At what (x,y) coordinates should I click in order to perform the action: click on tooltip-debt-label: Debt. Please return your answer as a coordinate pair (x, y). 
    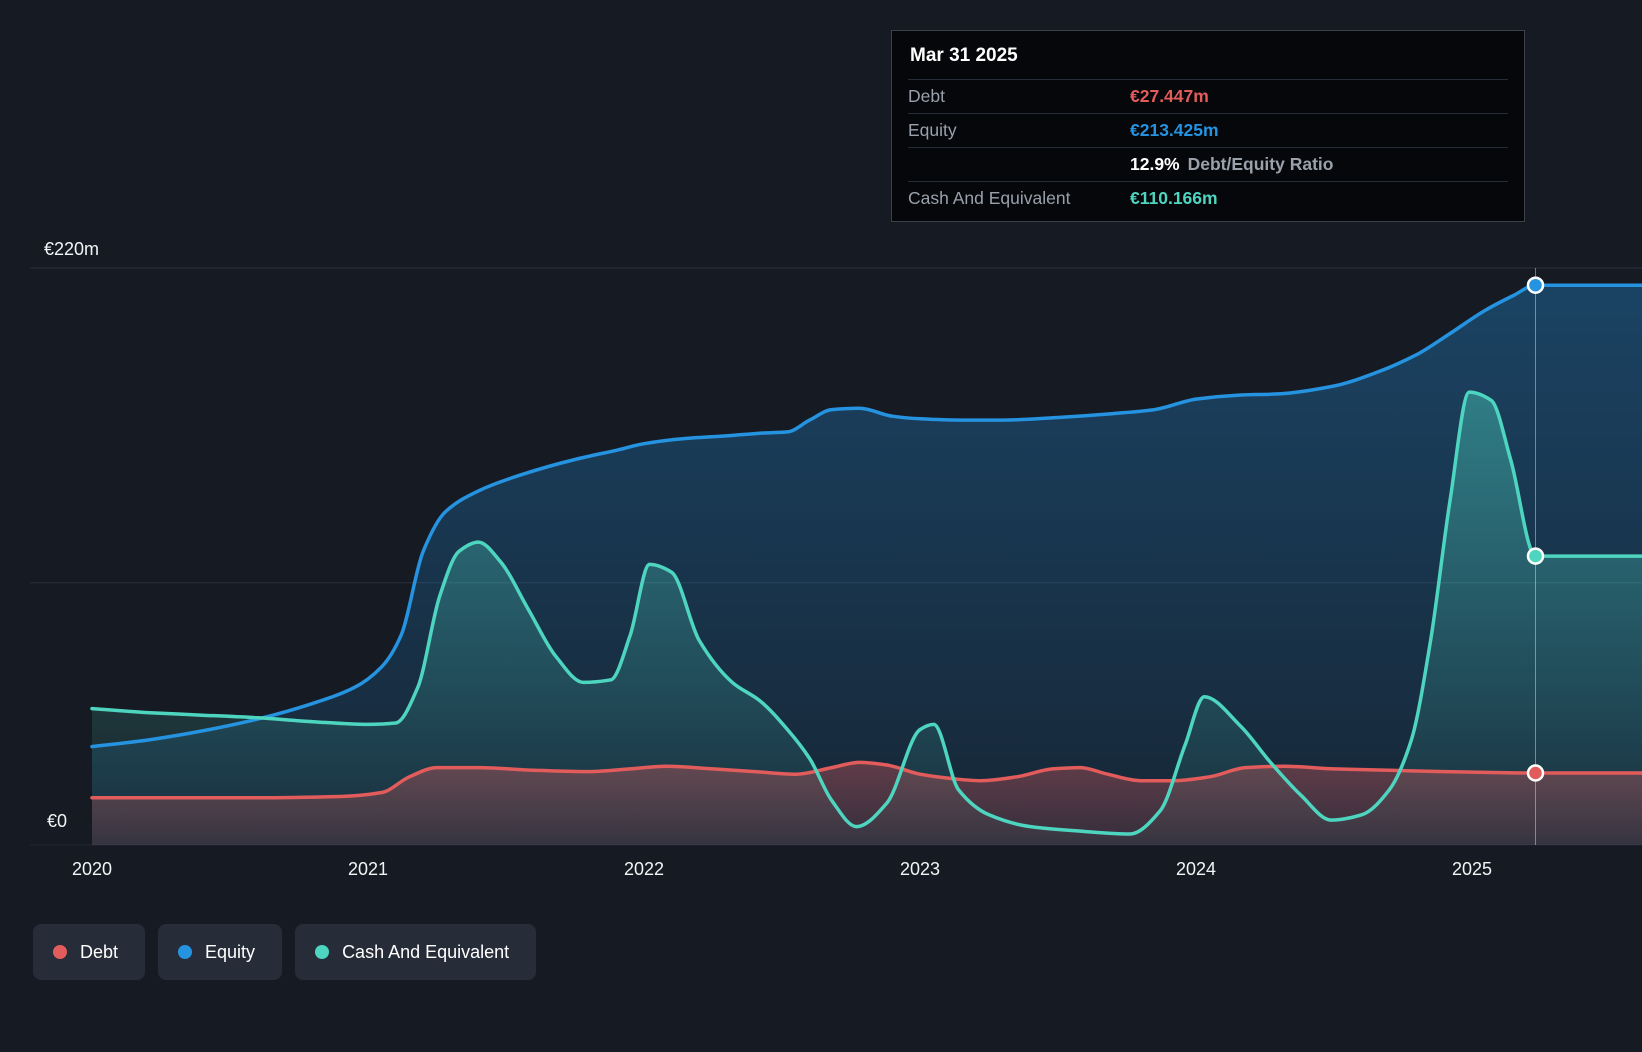
    Looking at the image, I should click on (926, 96).